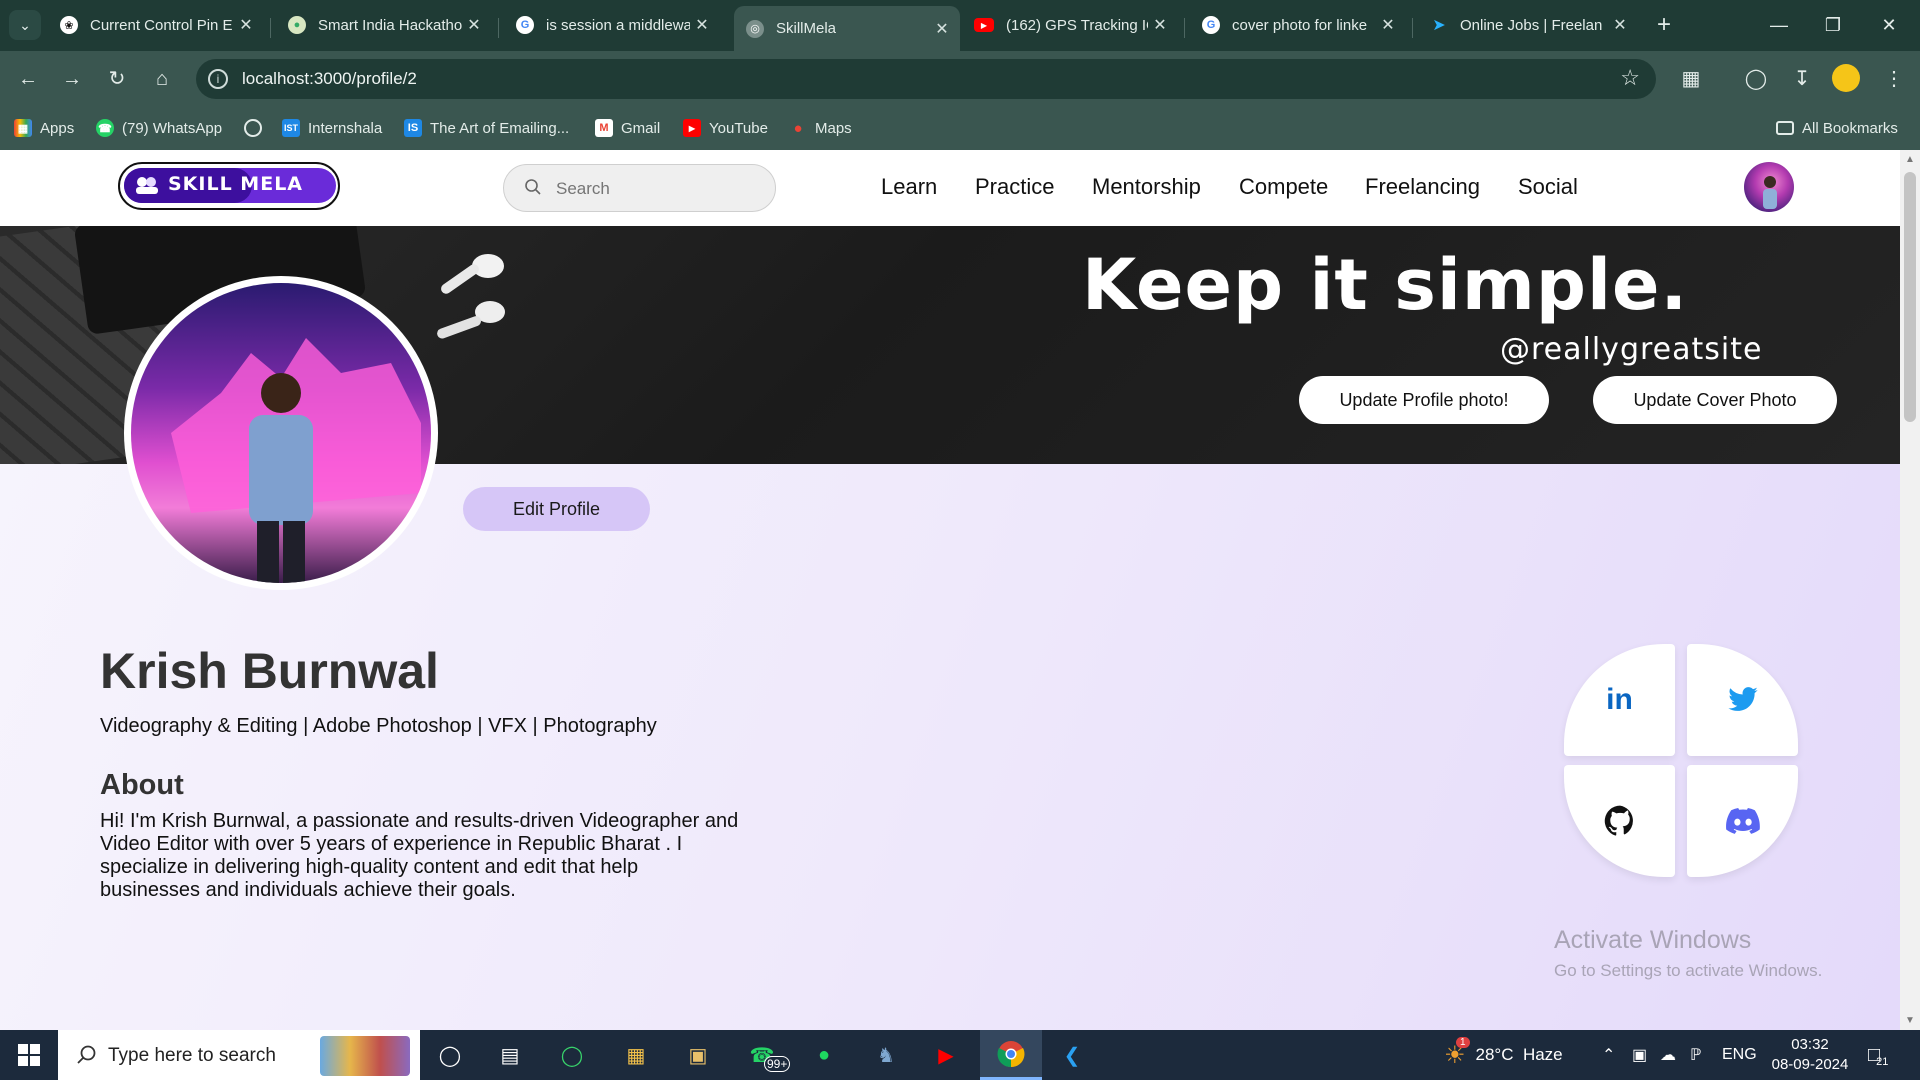 The width and height of the screenshot is (1920, 1080). I want to click on bookmark-youtube: ▶ YouTube, so click(725, 128).